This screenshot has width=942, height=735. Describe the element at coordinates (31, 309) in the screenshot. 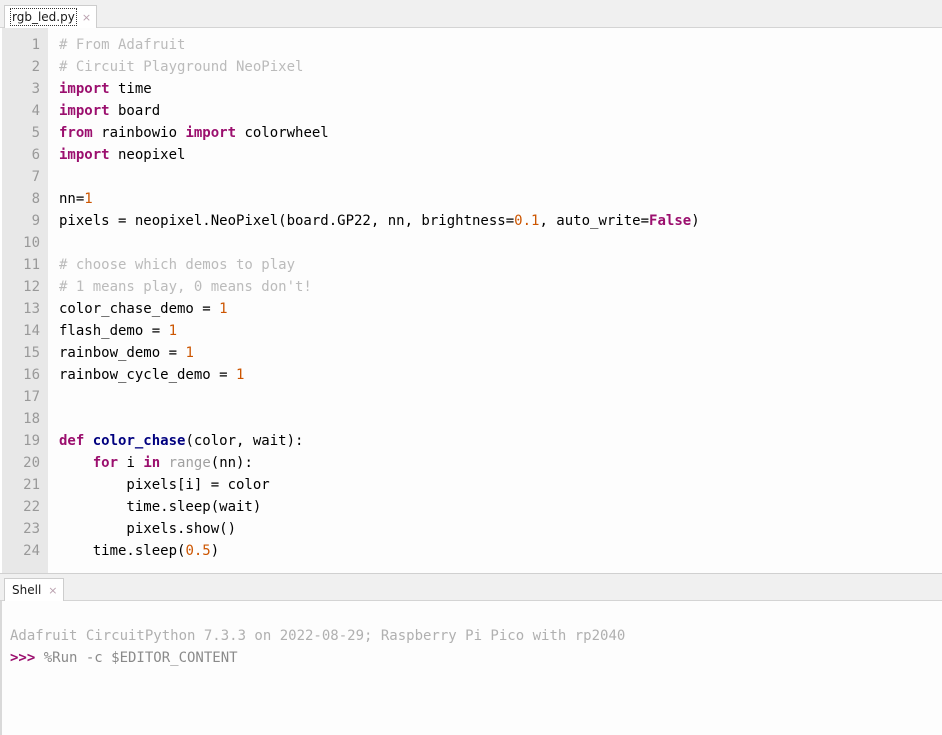

I see `line-number: 13` at that location.